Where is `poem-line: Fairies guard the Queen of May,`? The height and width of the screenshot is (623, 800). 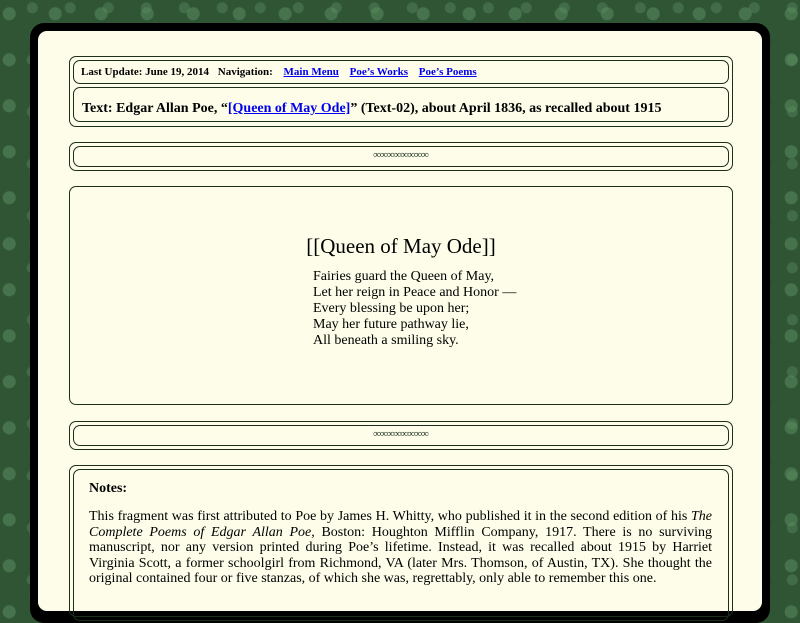 poem-line: Fairies guard the Queen of May, is located at coordinates (404, 276).